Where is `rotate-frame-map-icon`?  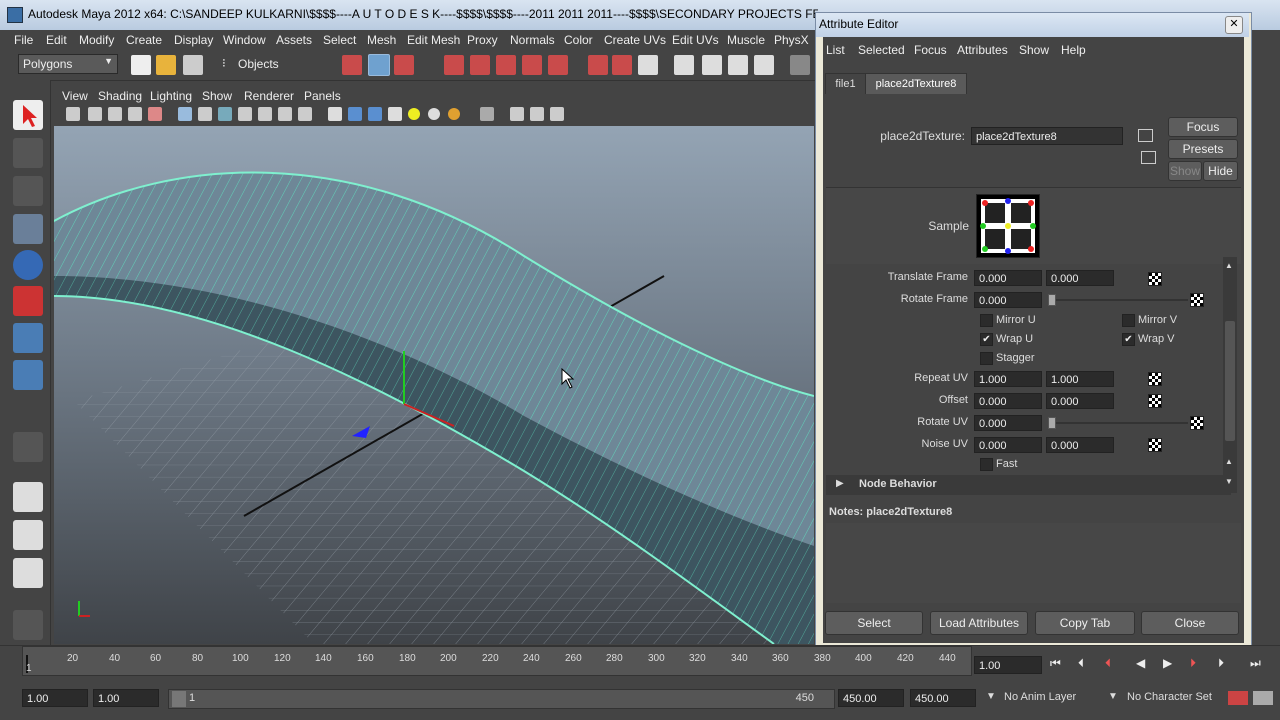 rotate-frame-map-icon is located at coordinates (1197, 300).